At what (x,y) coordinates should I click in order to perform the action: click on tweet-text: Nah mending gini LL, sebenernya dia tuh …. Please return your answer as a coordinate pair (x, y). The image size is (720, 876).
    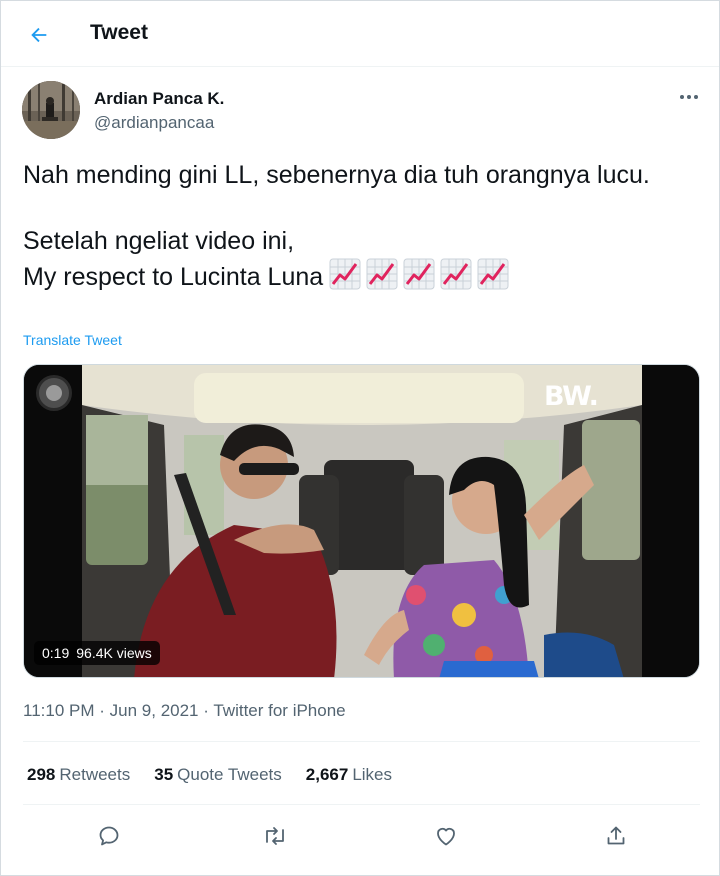
    Looking at the image, I should click on (358, 226).